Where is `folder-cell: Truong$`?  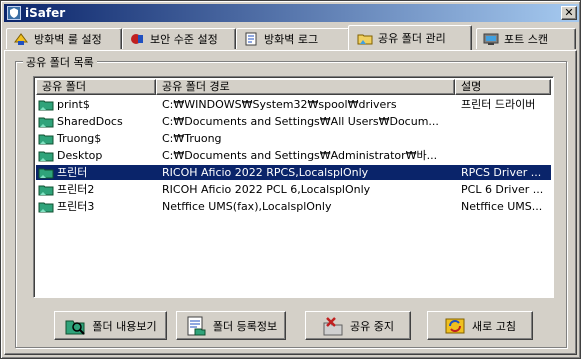 folder-cell: Truong$ is located at coordinates (96, 138).